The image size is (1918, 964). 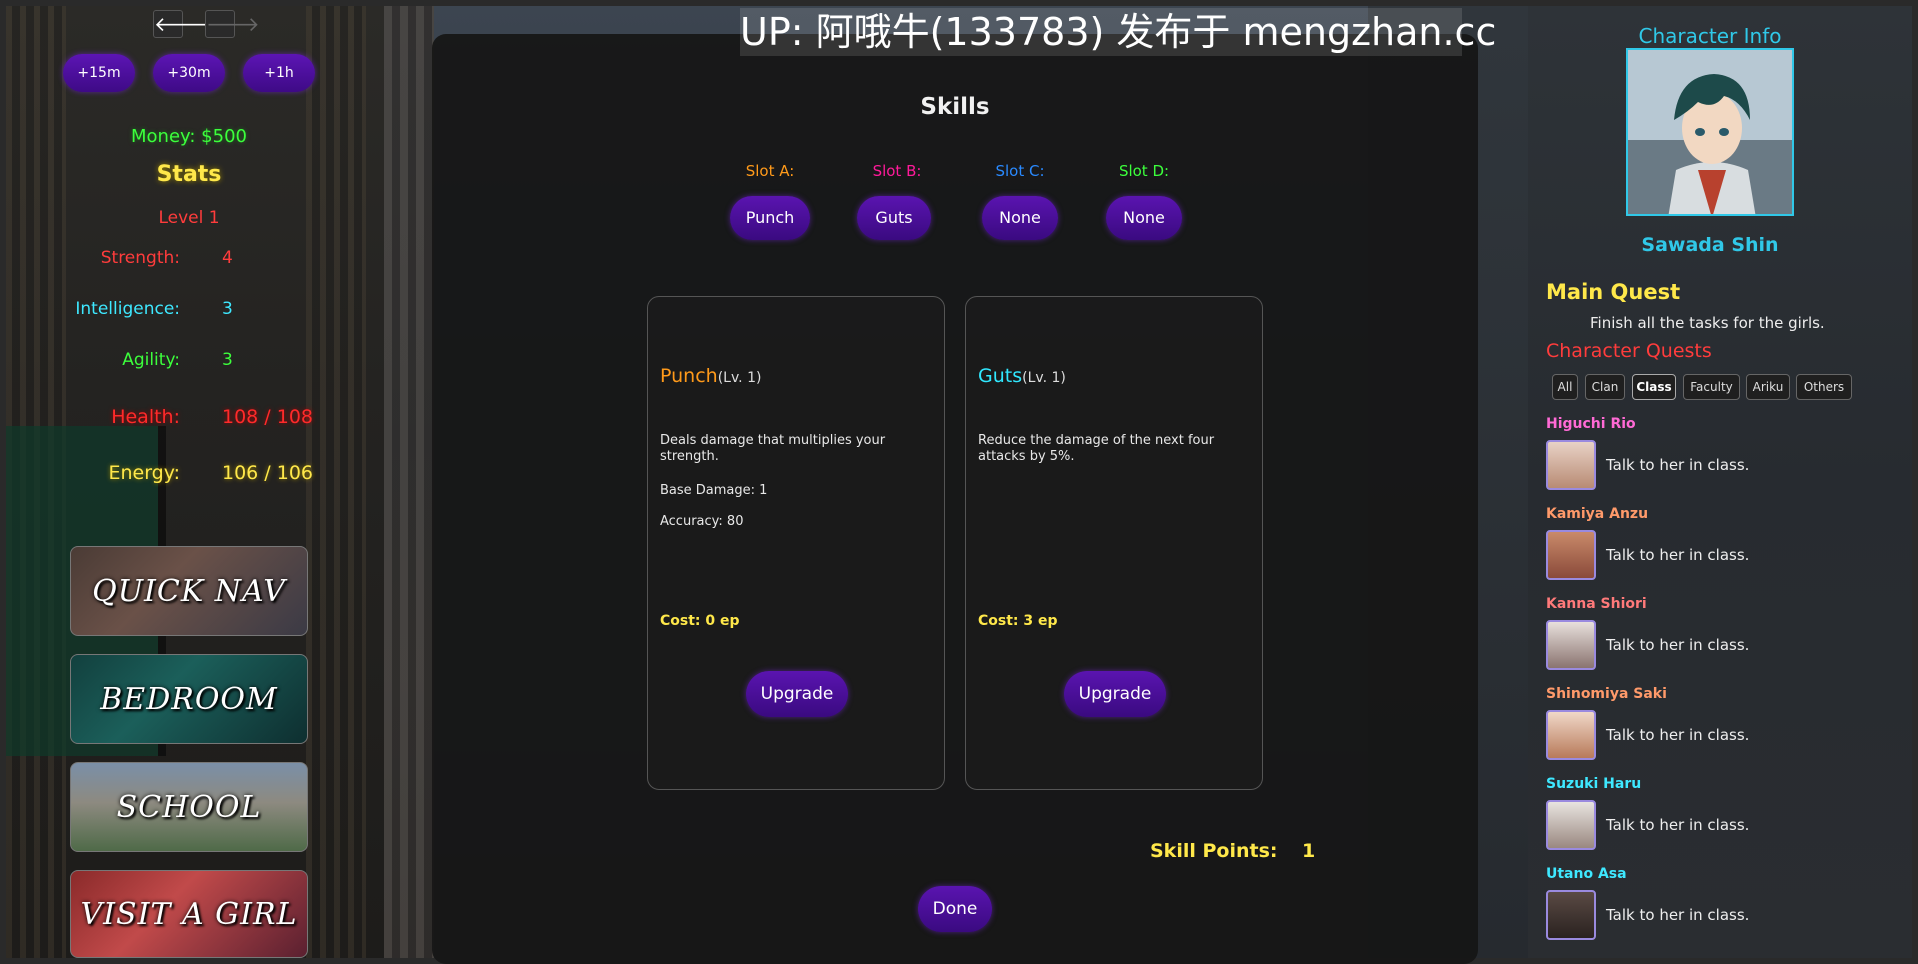 What do you see at coordinates (1144, 218) in the screenshot?
I see `slot-d-button: None` at bounding box center [1144, 218].